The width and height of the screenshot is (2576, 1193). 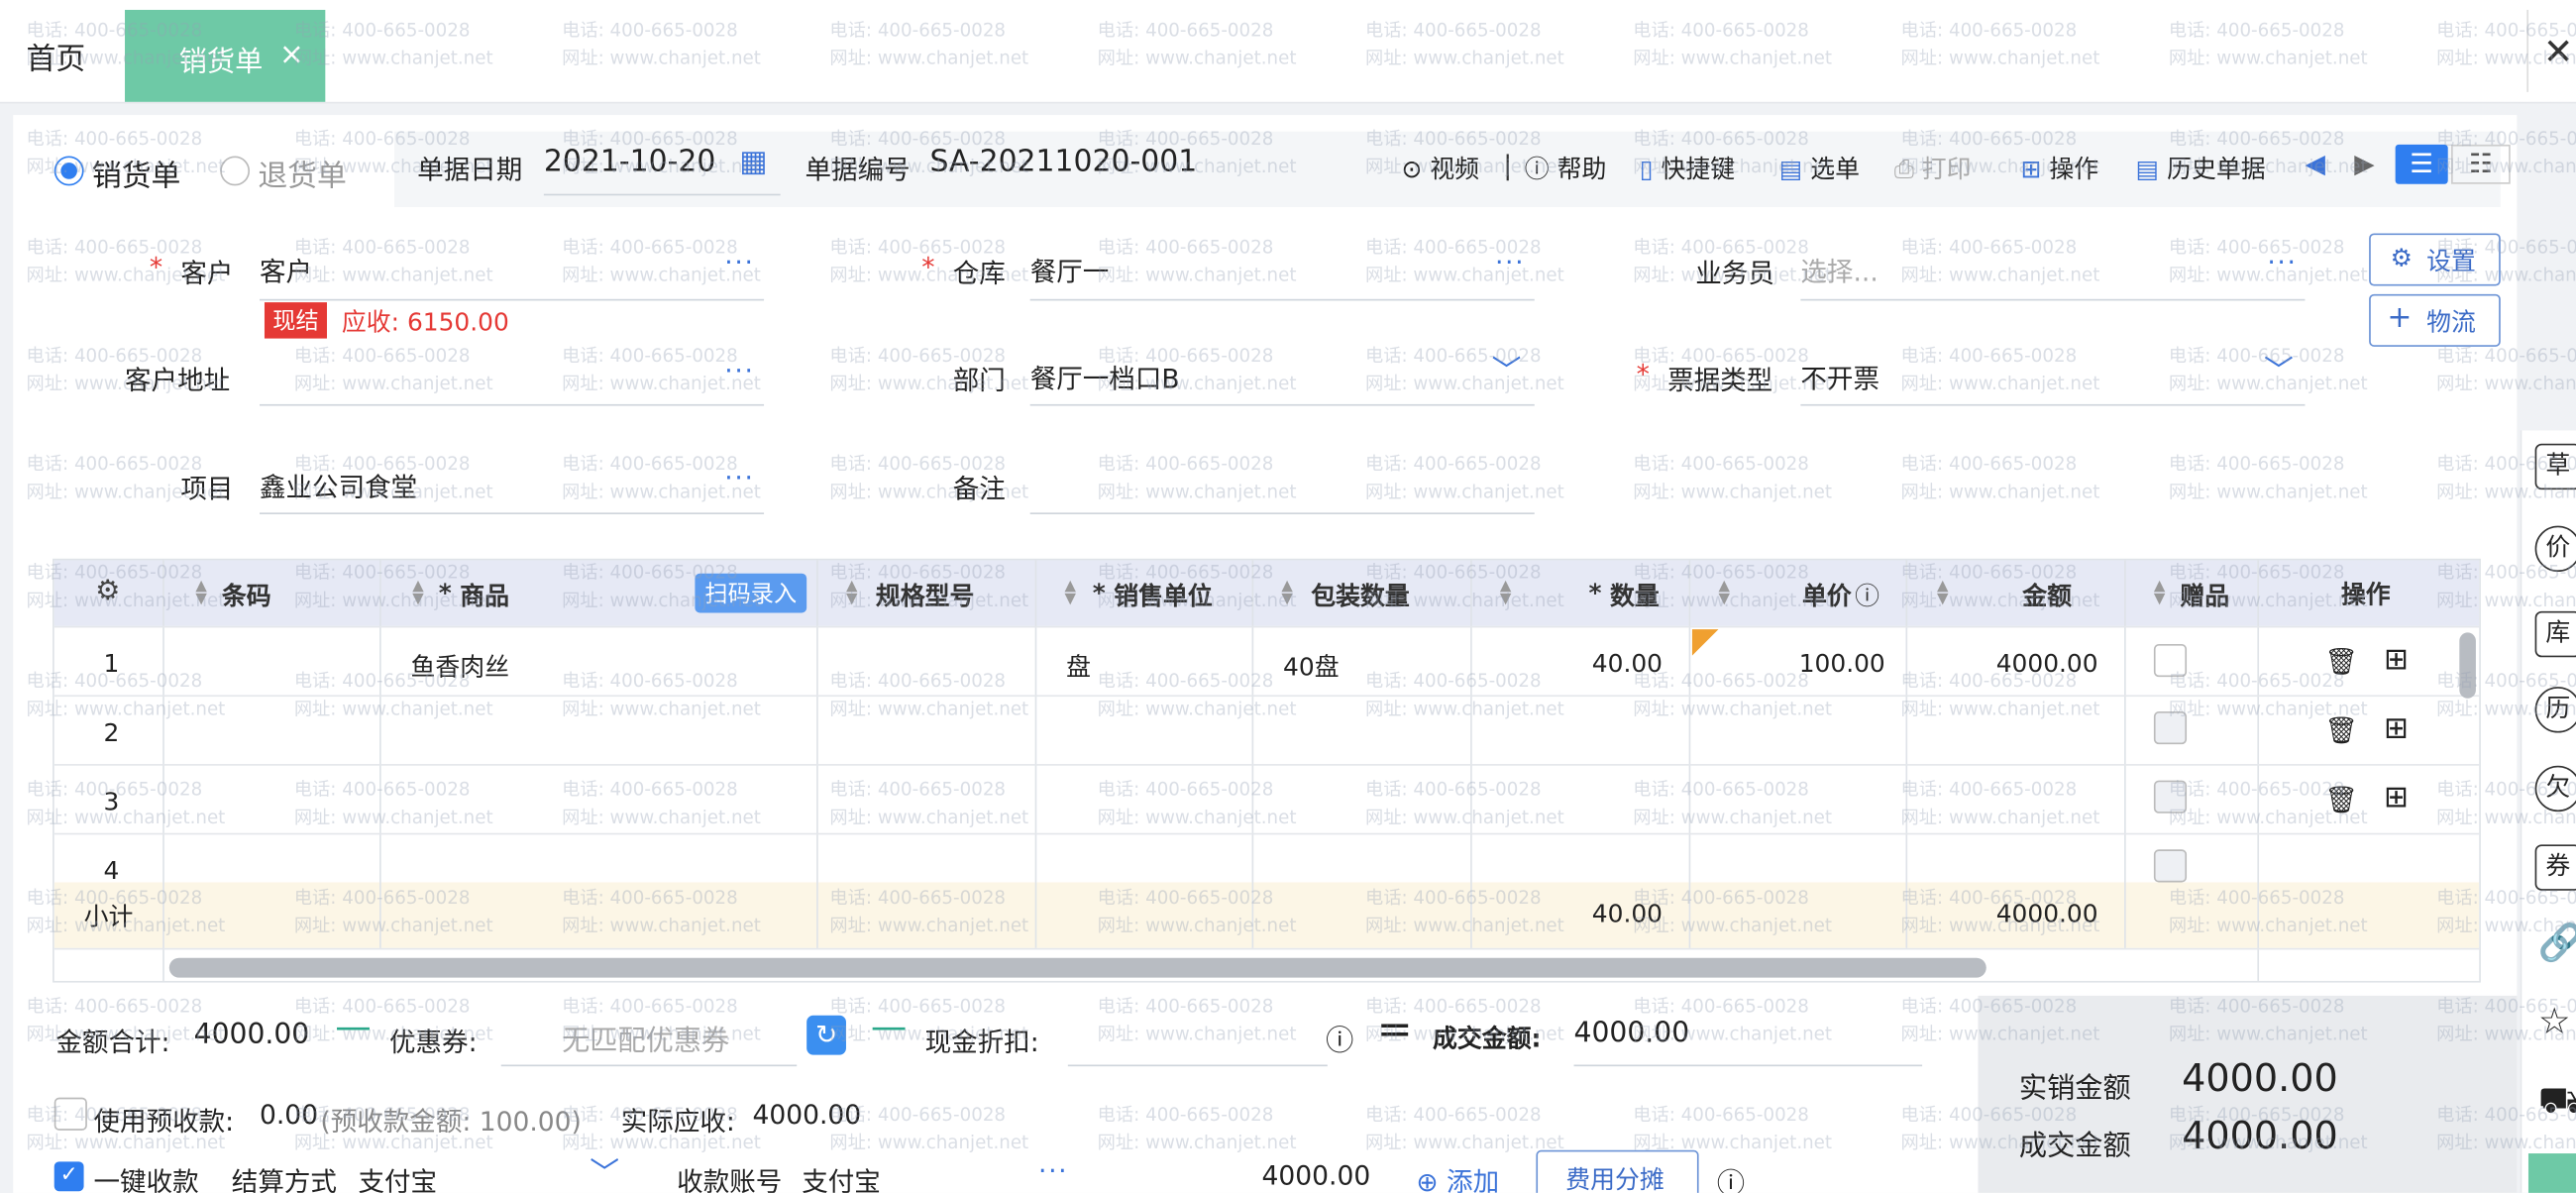 I want to click on tab-home: 首页, so click(x=56, y=57).